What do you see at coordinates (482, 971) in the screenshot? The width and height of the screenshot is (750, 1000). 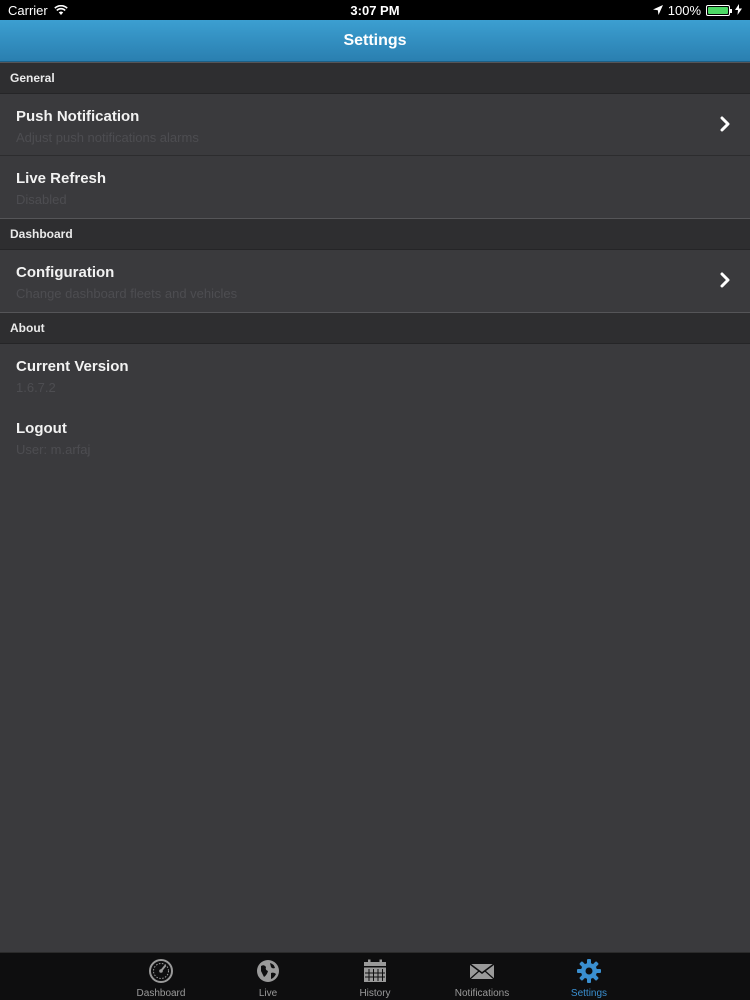 I see `envelope-icon` at bounding box center [482, 971].